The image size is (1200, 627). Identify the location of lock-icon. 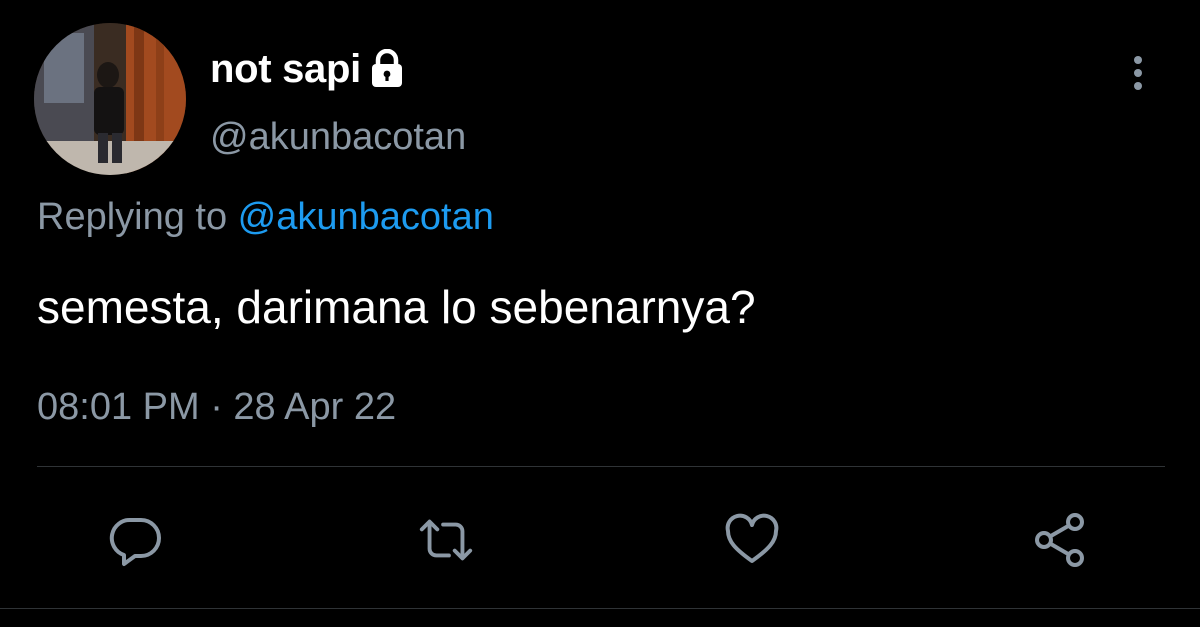
(387, 68).